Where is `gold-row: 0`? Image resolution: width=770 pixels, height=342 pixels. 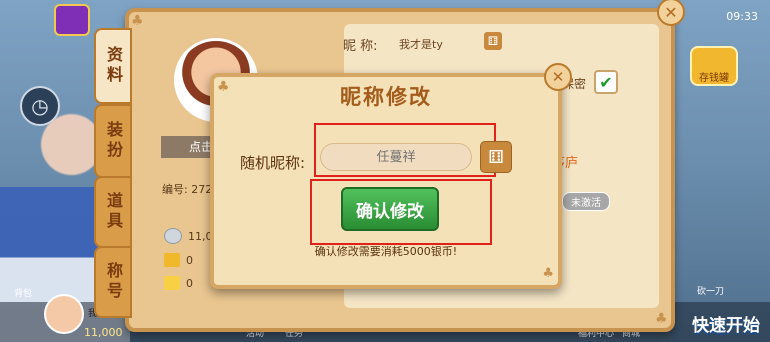
gold-row: 0 is located at coordinates (178, 260).